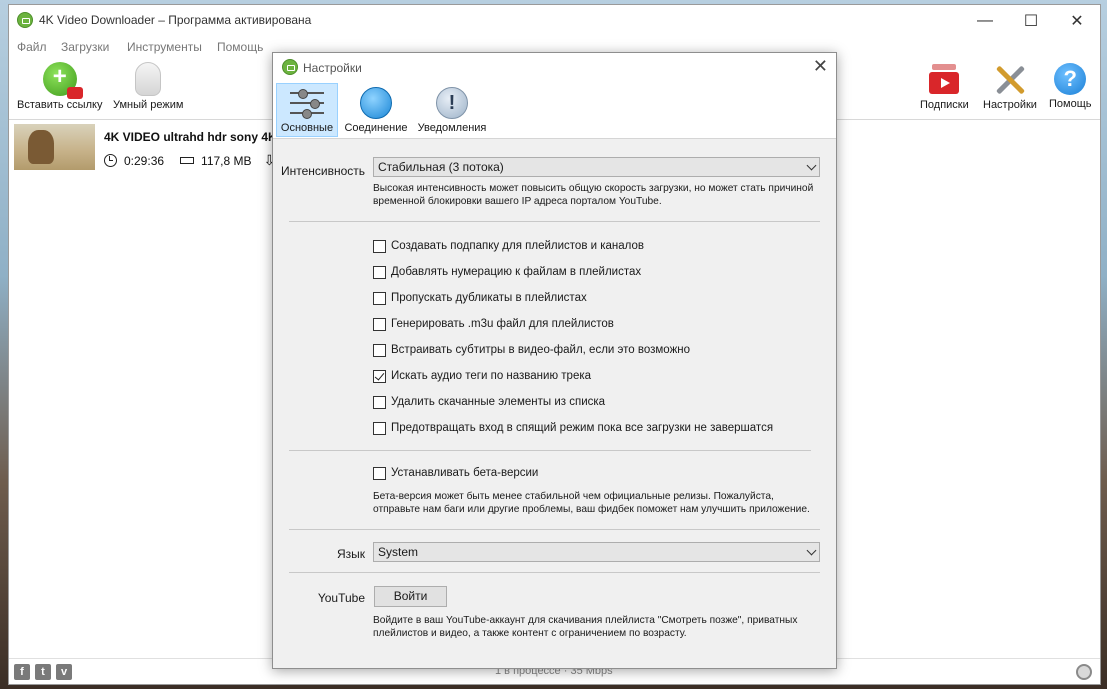  I want to click on option-label: Пропускать дубликаты в плейлистах, so click(489, 298).